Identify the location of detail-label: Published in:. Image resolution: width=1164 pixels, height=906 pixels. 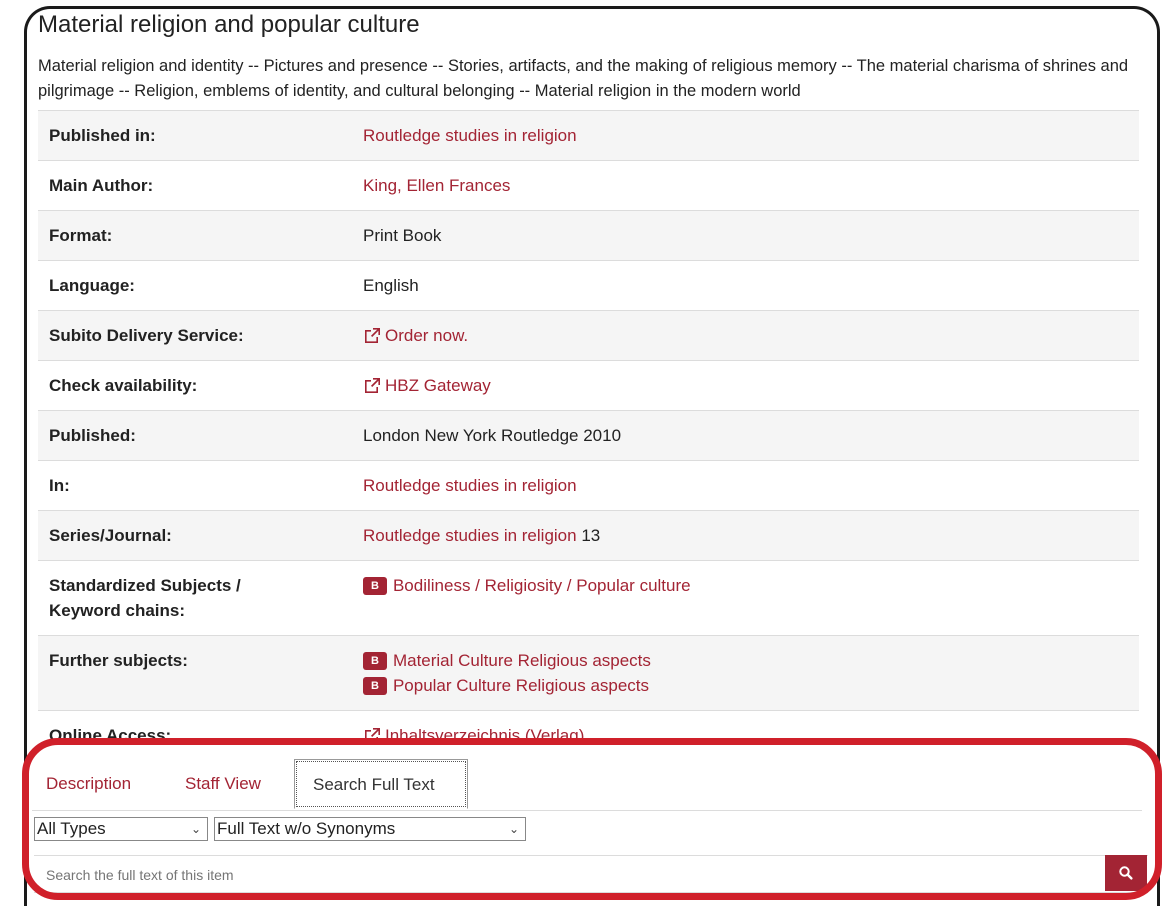
(102, 135).